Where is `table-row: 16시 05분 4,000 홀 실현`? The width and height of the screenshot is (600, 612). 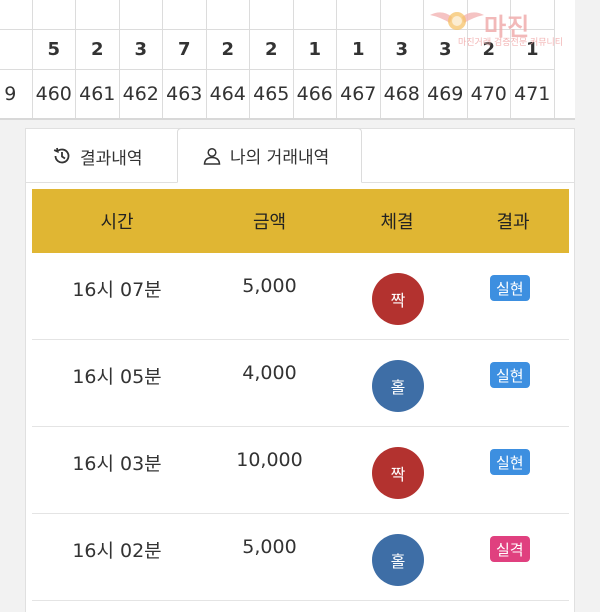
table-row: 16시 05분 4,000 홀 실현 is located at coordinates (300, 383).